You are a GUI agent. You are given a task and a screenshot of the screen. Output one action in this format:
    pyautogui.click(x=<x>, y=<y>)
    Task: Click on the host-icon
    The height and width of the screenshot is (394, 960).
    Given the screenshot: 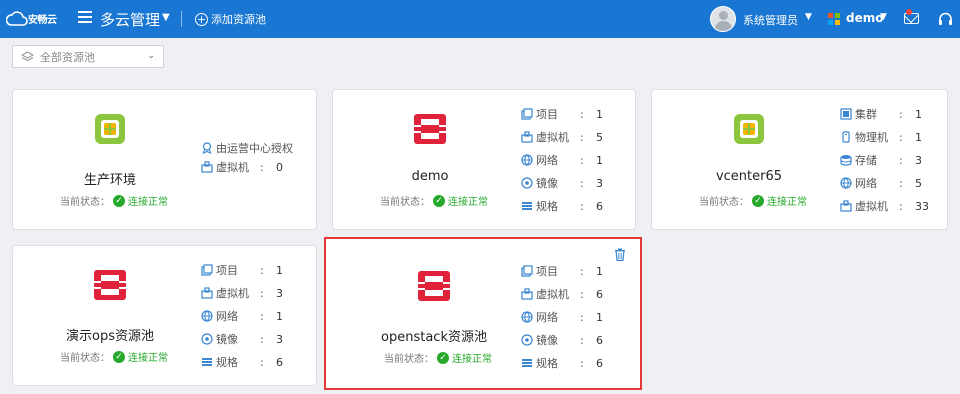 What is the action you would take?
    pyautogui.click(x=846, y=137)
    